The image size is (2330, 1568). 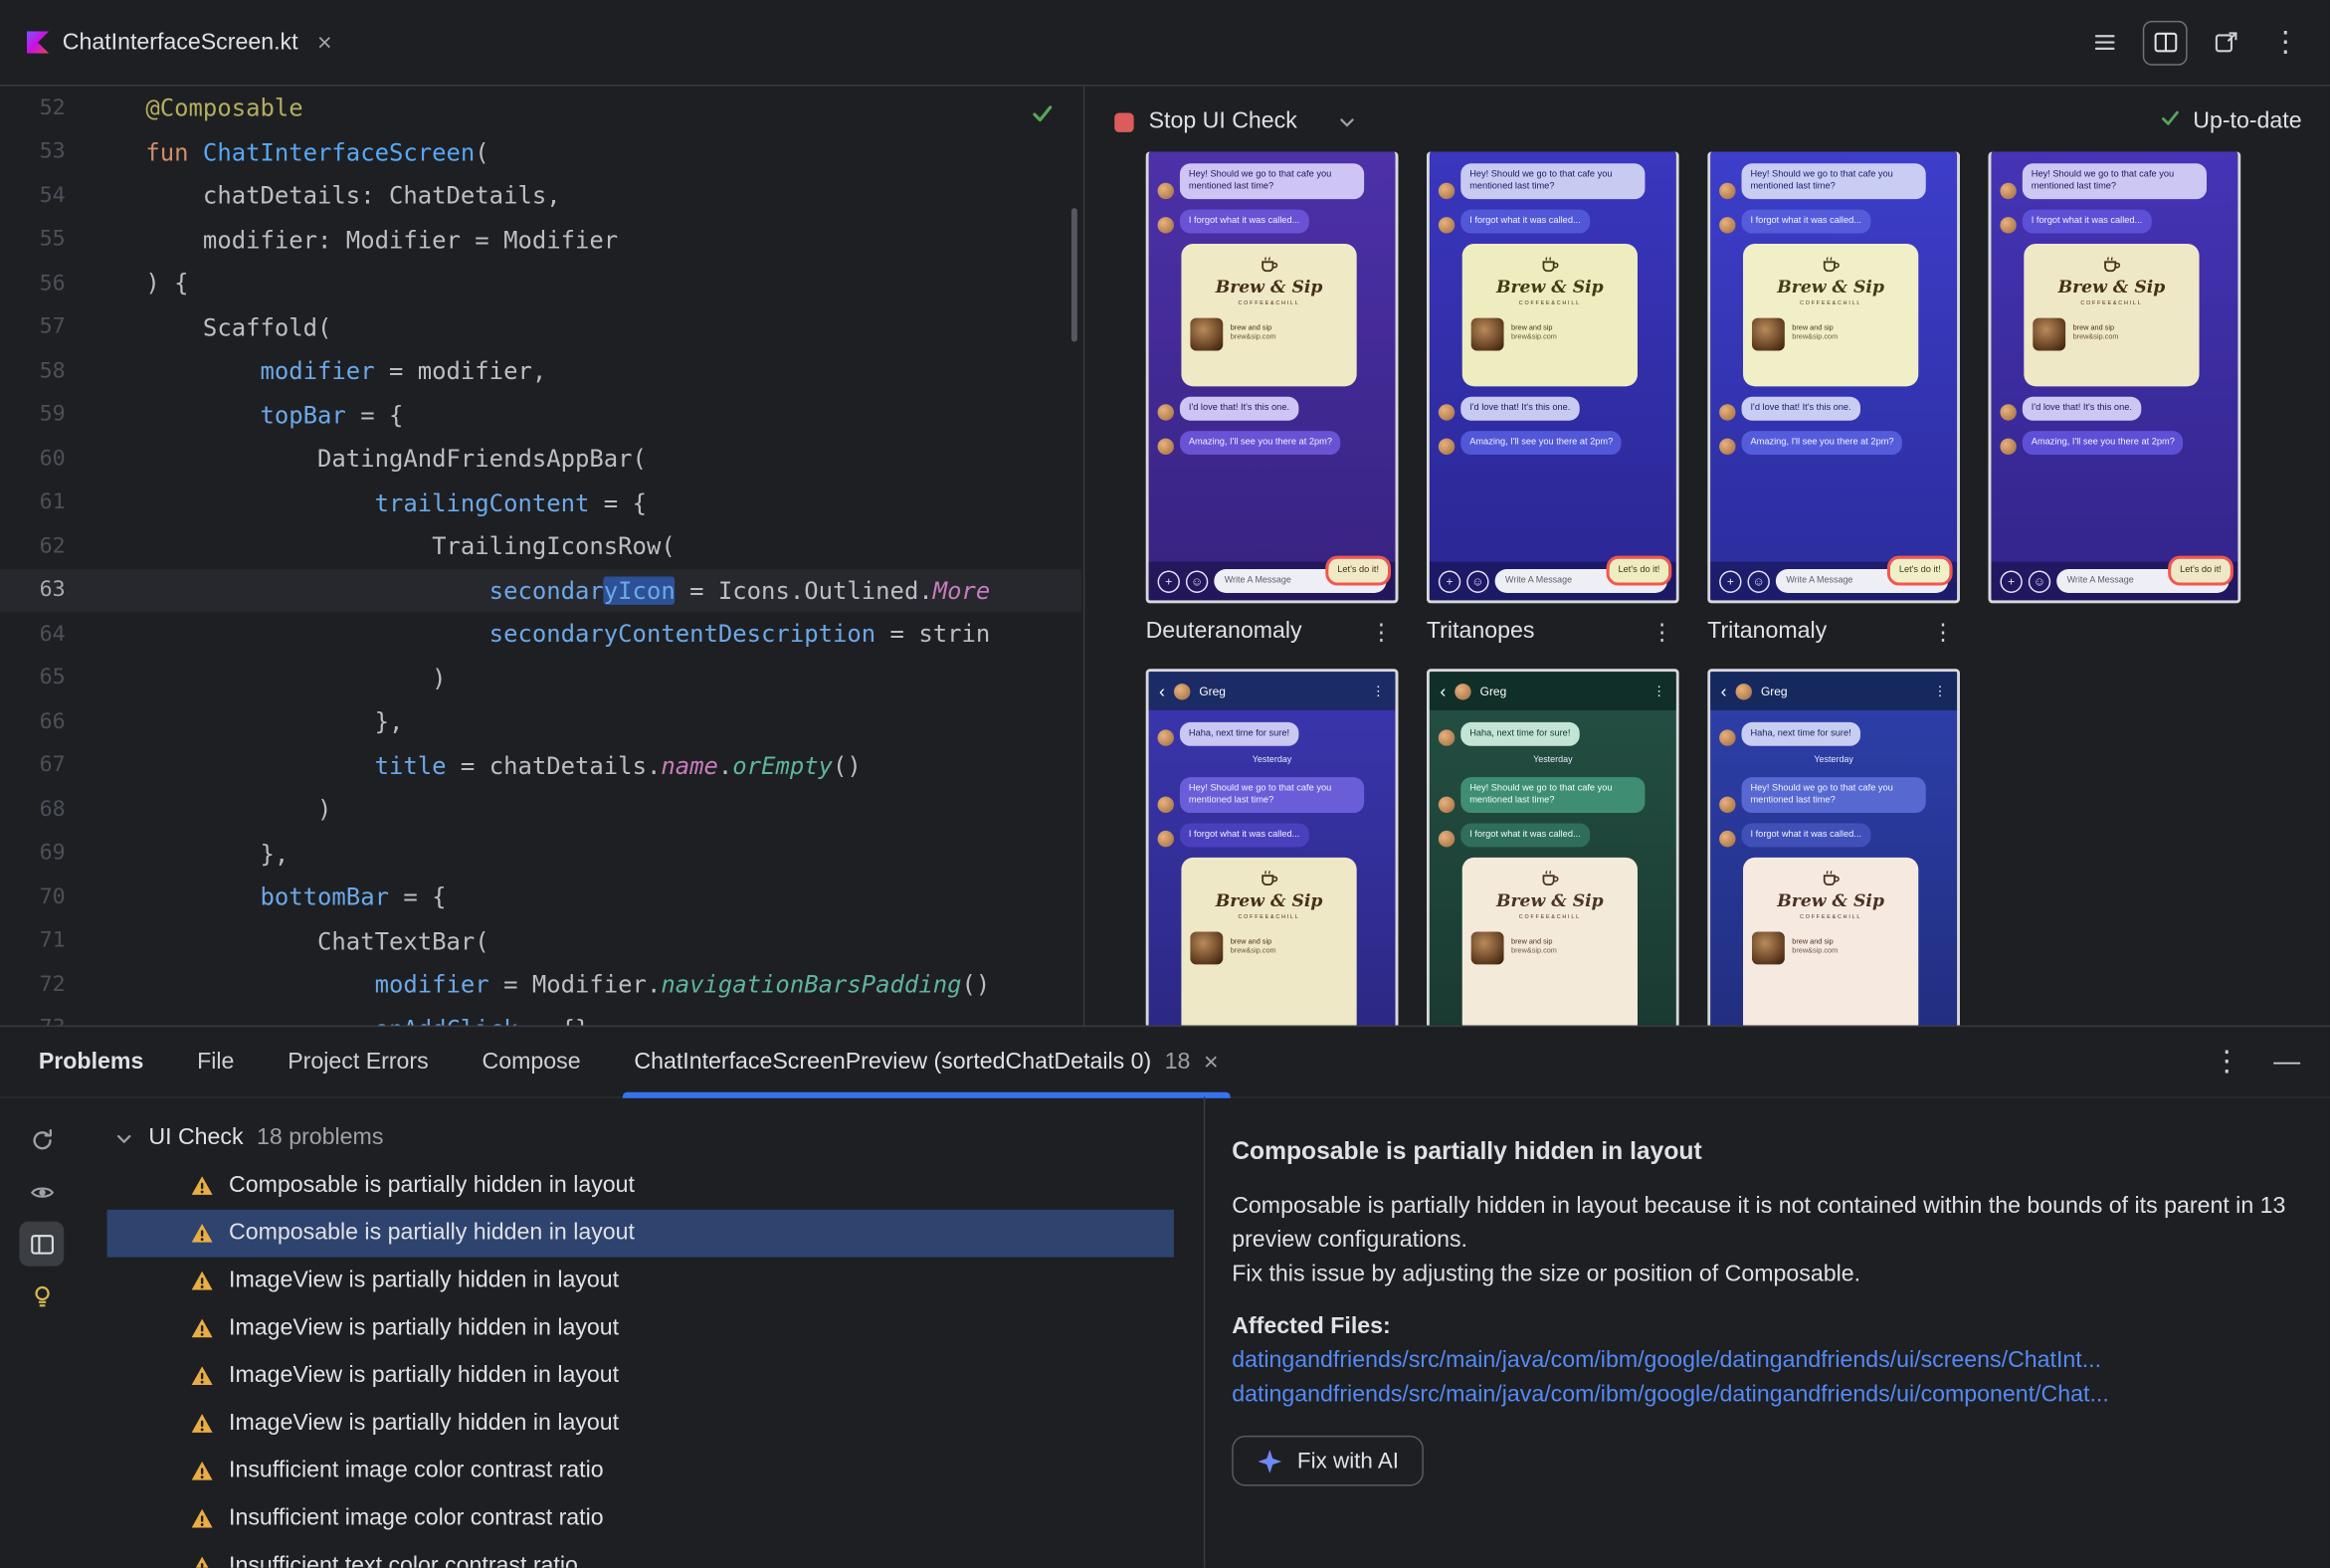 What do you see at coordinates (1073, 275) in the screenshot?
I see `editor-scrollbar` at bounding box center [1073, 275].